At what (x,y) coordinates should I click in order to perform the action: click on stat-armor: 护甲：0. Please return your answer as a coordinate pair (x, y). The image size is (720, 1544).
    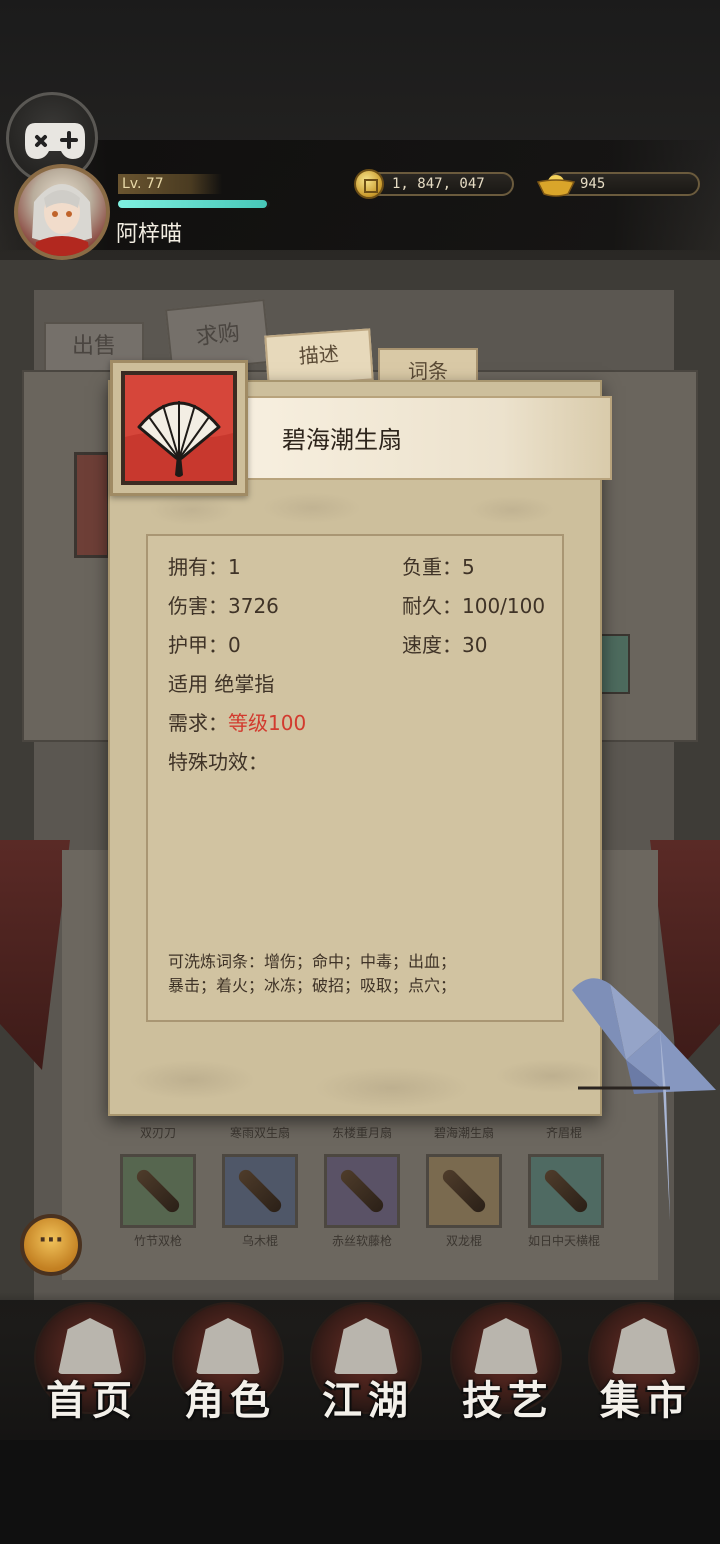
    Looking at the image, I should click on (204, 643).